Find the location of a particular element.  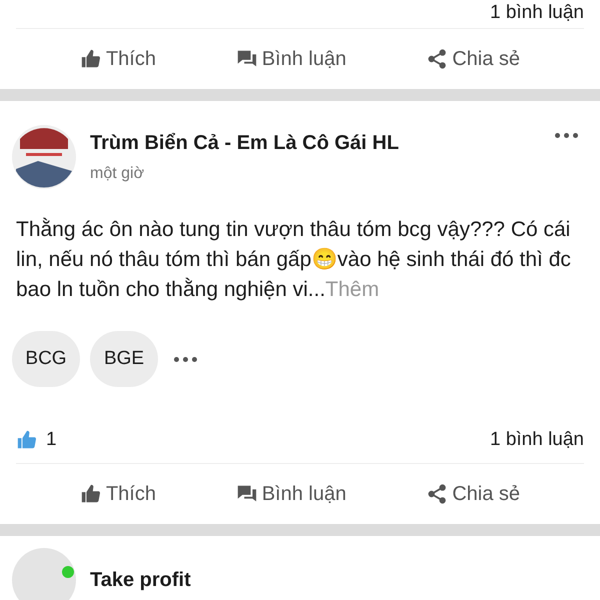

author-name: Take profit is located at coordinates (339, 580).